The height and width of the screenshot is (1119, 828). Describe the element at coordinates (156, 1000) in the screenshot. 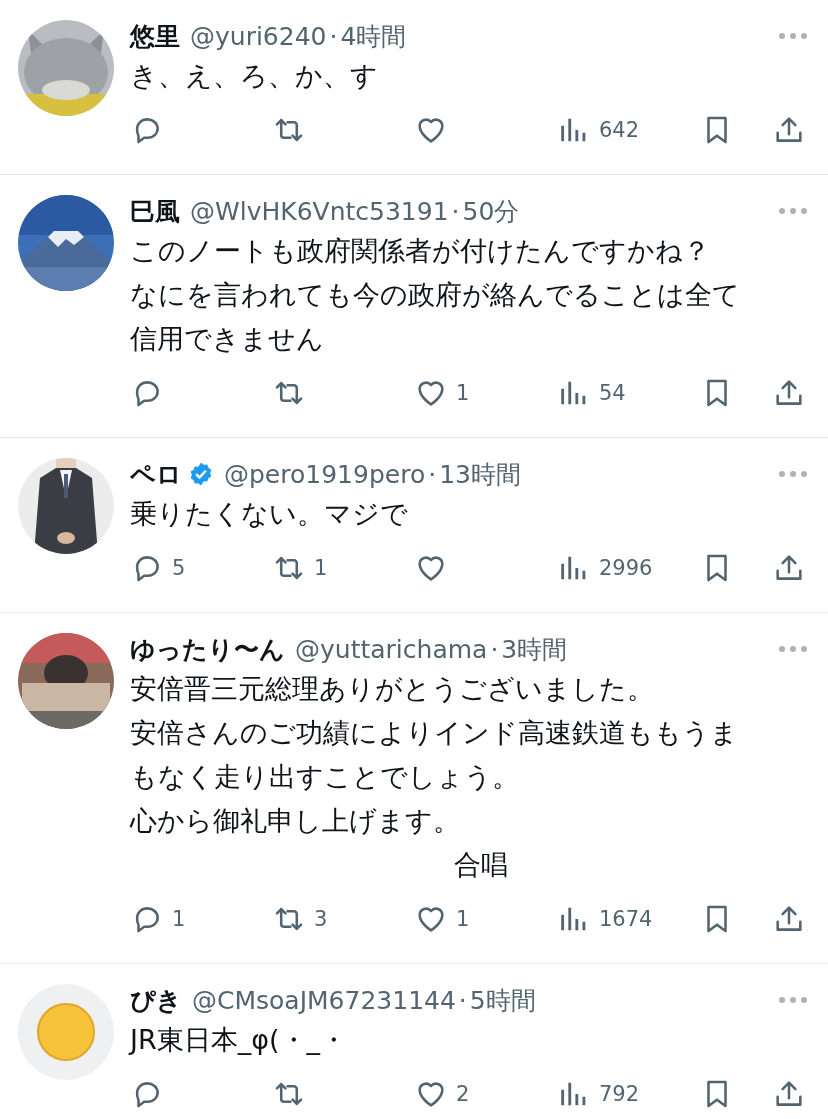

I see `user-name: ぴき` at that location.